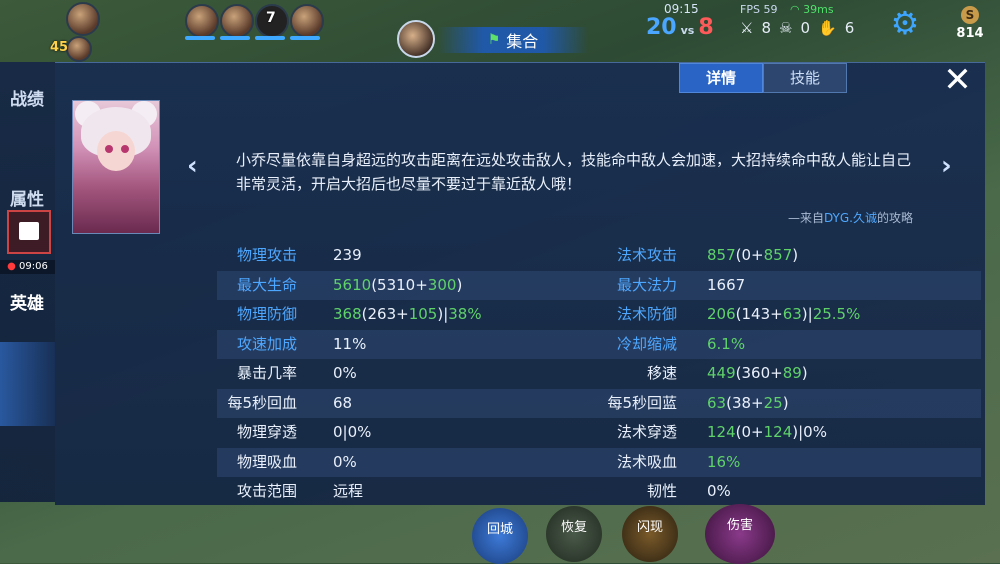 Image resolution: width=1000 pixels, height=564 pixels. I want to click on side-number: 45, so click(59, 47).